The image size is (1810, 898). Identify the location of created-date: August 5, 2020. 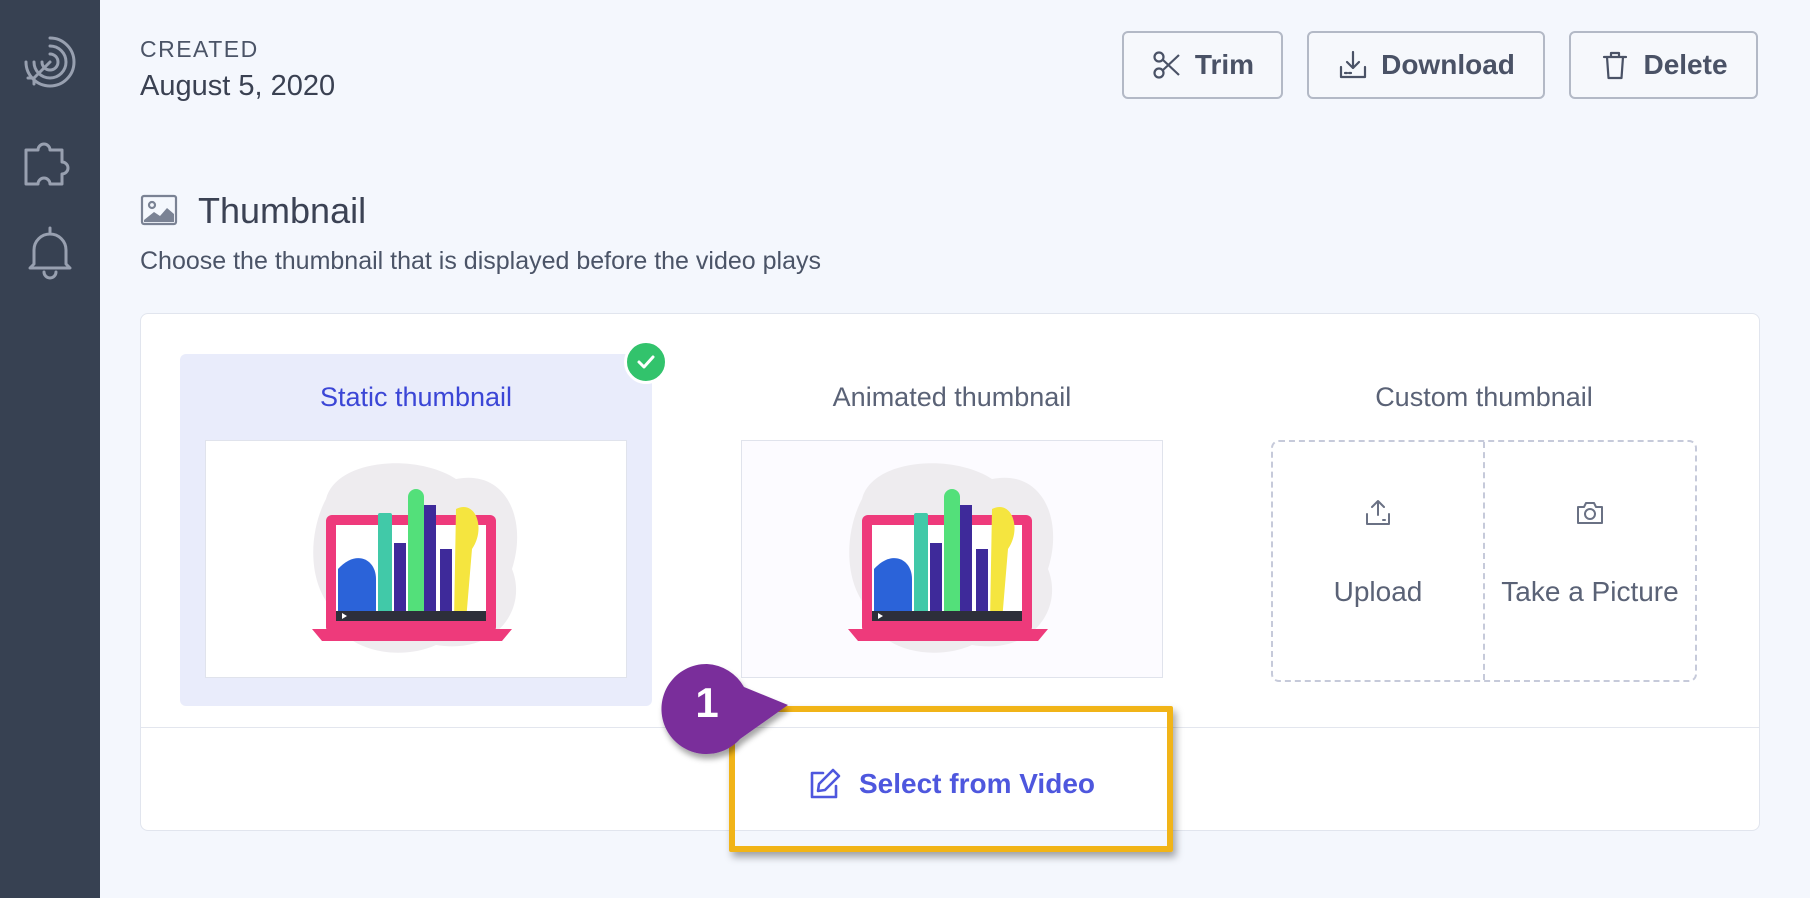
(238, 86).